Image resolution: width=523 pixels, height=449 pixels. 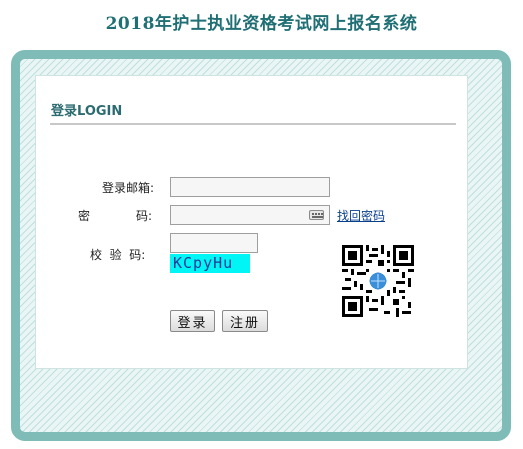 I want to click on email-label: 登录邮箱:, so click(x=128, y=188).